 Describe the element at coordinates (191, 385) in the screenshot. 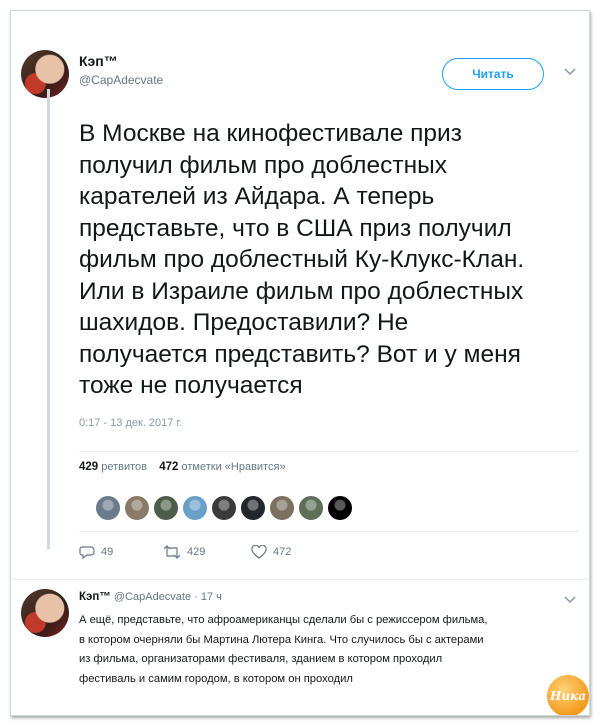

I see `tweet-text-line: тоже не получается` at that location.